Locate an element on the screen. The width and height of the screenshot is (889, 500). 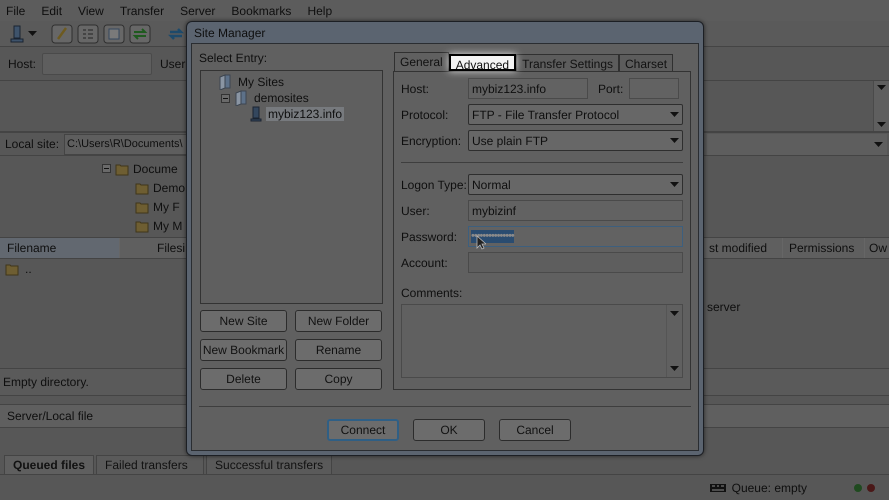
tab: Queued files is located at coordinates (49, 464).